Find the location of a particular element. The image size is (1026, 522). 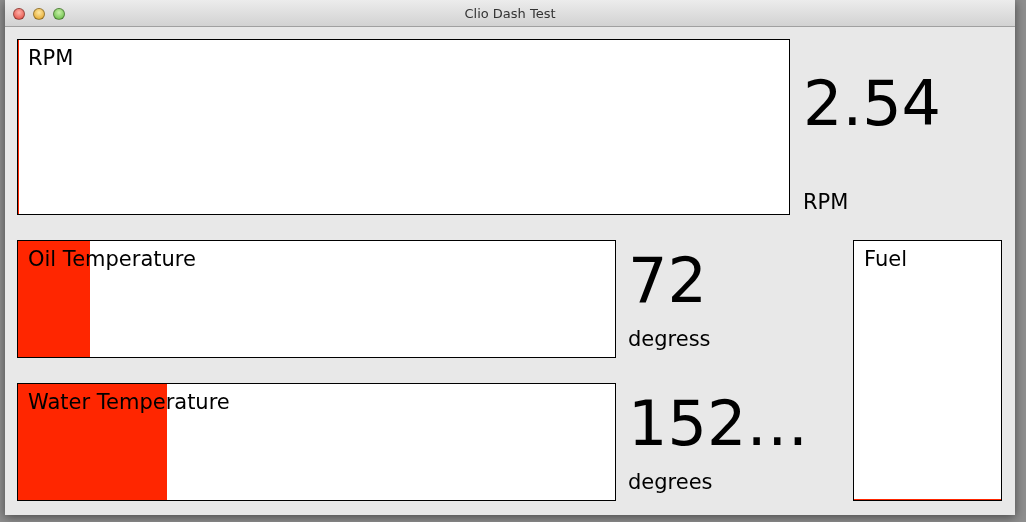

reading-value: 72 is located at coordinates (667, 281).